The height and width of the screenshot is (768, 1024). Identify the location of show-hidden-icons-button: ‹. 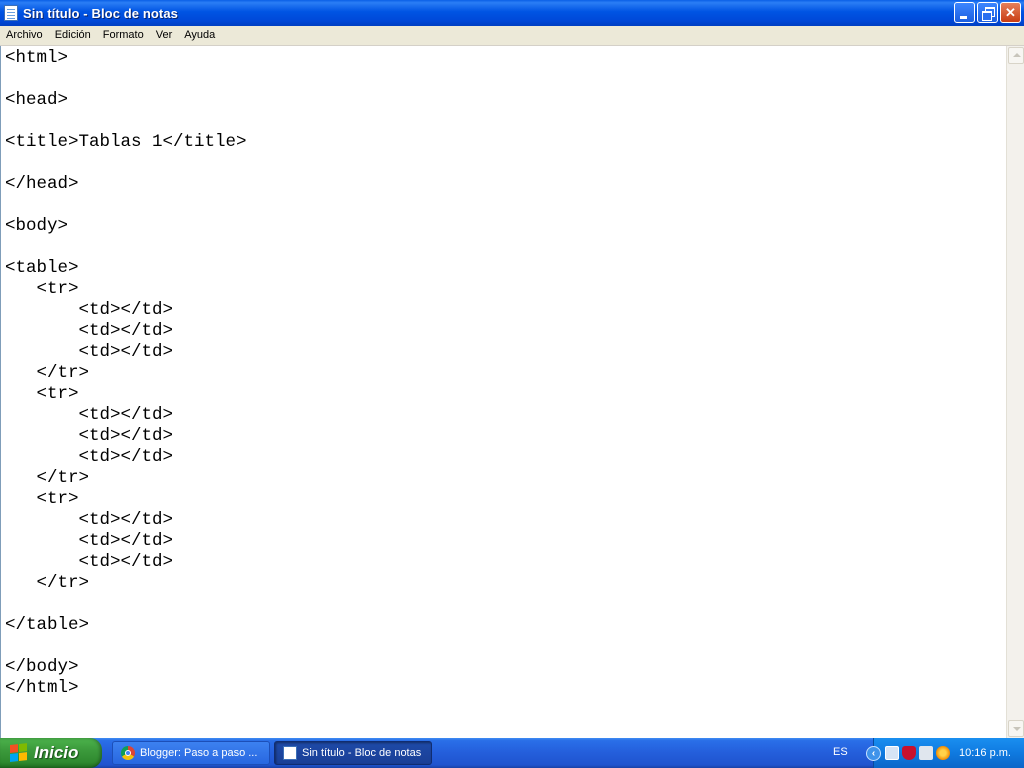
(873, 753).